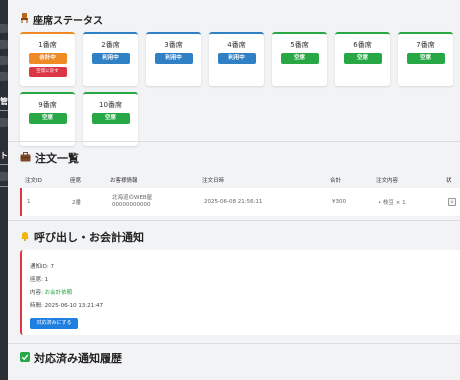  Describe the element at coordinates (392, 203) in the screenshot. I see `items-cell: • 枝豆 × 1` at that location.